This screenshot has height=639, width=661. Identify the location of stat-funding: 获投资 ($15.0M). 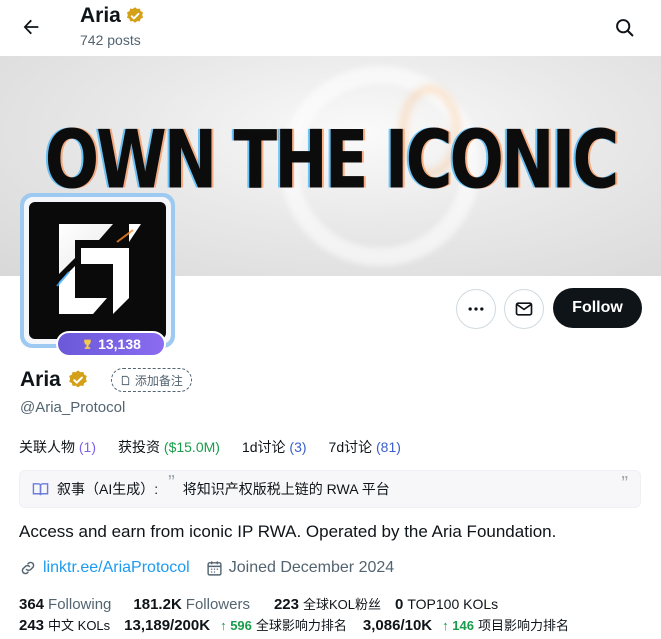
(169, 447).